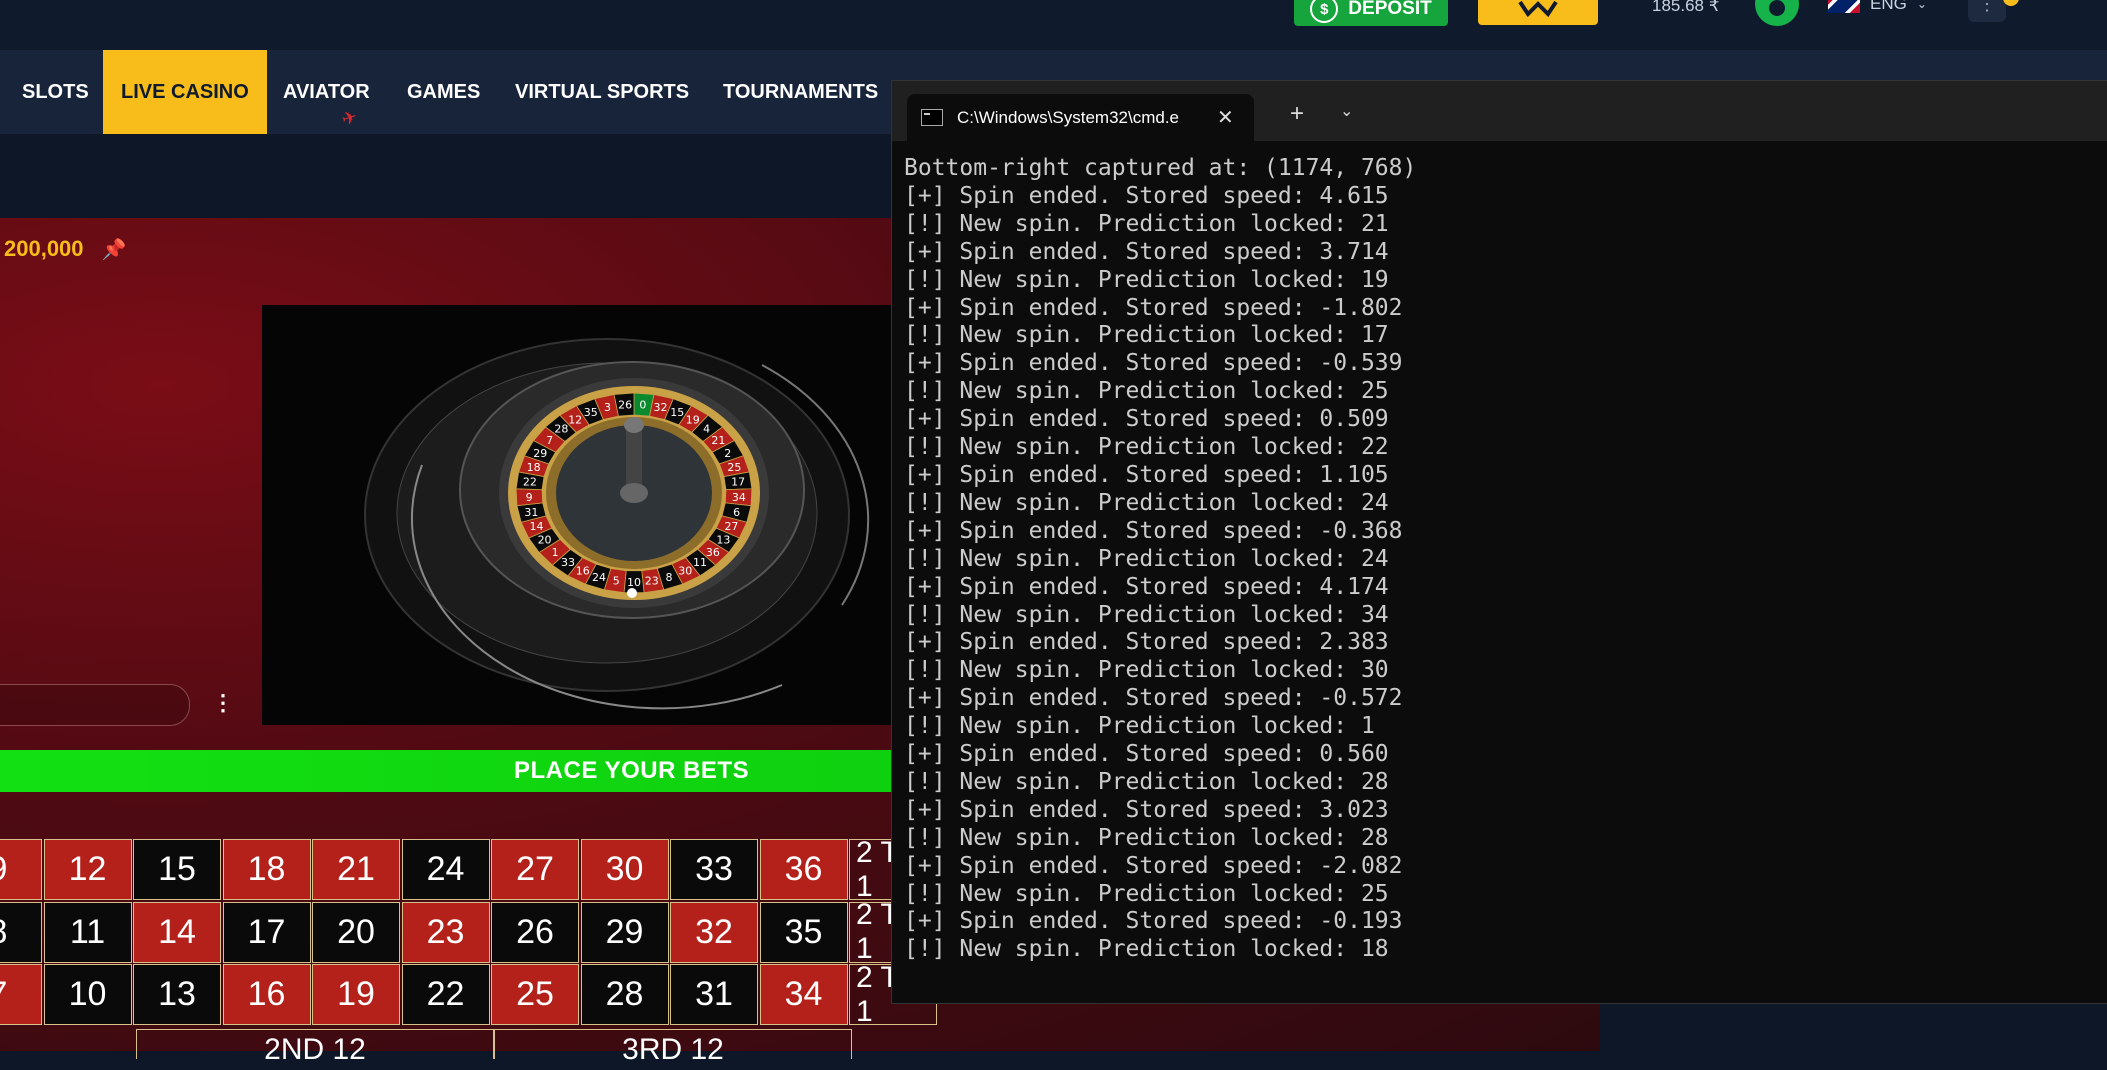 The image size is (2107, 1070). I want to click on bet-cell-21: 21, so click(356, 869).